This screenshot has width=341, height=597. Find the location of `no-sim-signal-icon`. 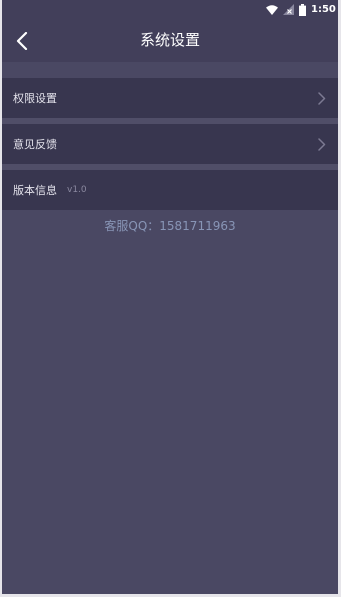

no-sim-signal-icon is located at coordinates (288, 9).